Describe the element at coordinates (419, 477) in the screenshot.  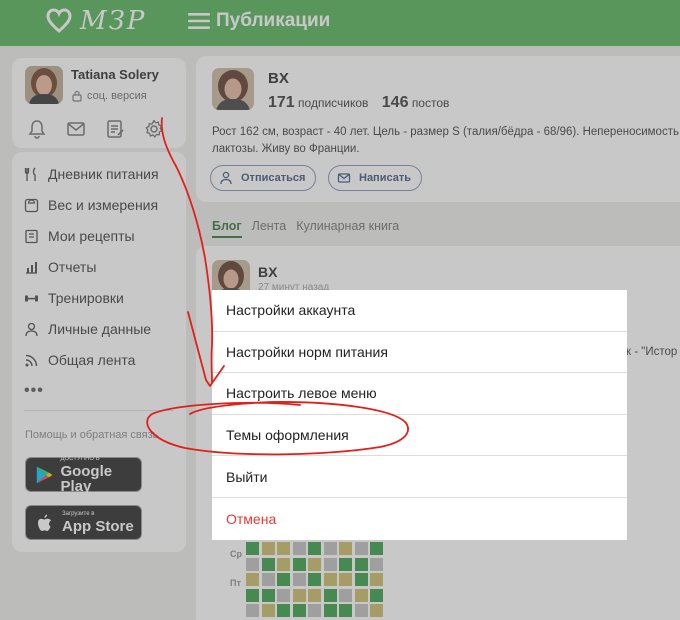
I see `logout-item: Выйти` at that location.